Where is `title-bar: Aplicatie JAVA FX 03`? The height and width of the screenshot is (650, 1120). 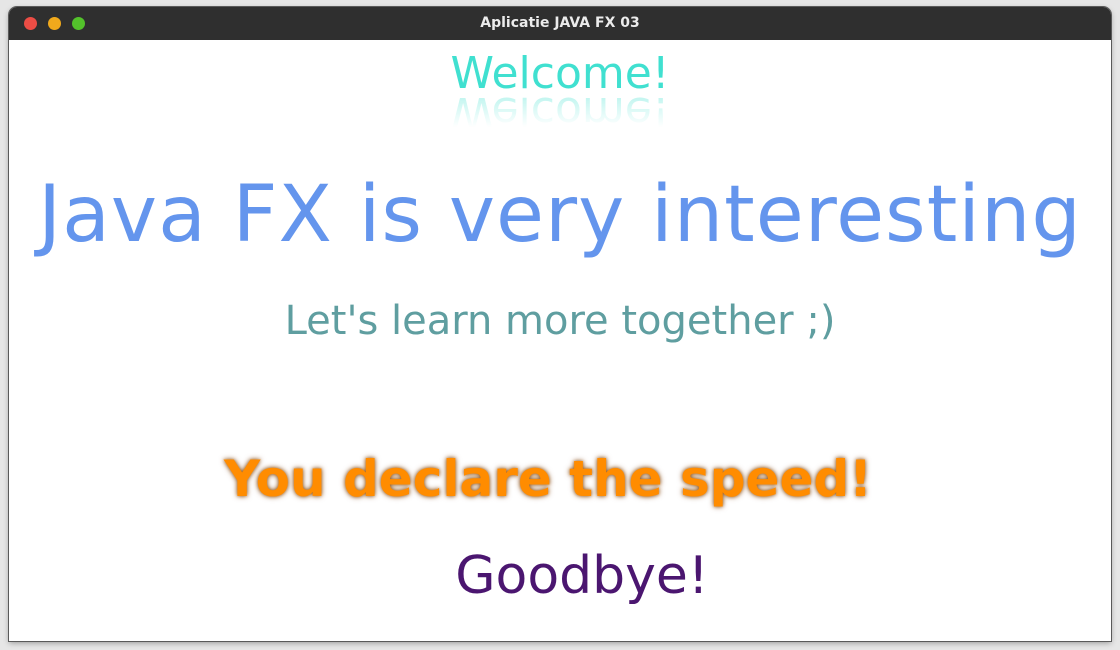
title-bar: Aplicatie JAVA FX 03 is located at coordinates (560, 23).